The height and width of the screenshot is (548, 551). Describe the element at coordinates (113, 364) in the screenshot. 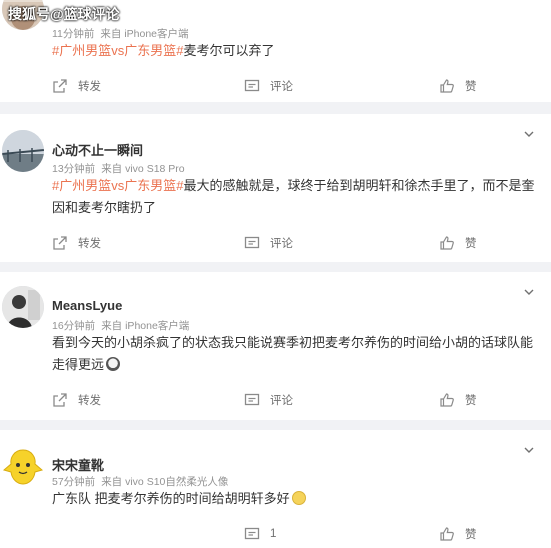

I see `crying-face-emoji-icon` at that location.